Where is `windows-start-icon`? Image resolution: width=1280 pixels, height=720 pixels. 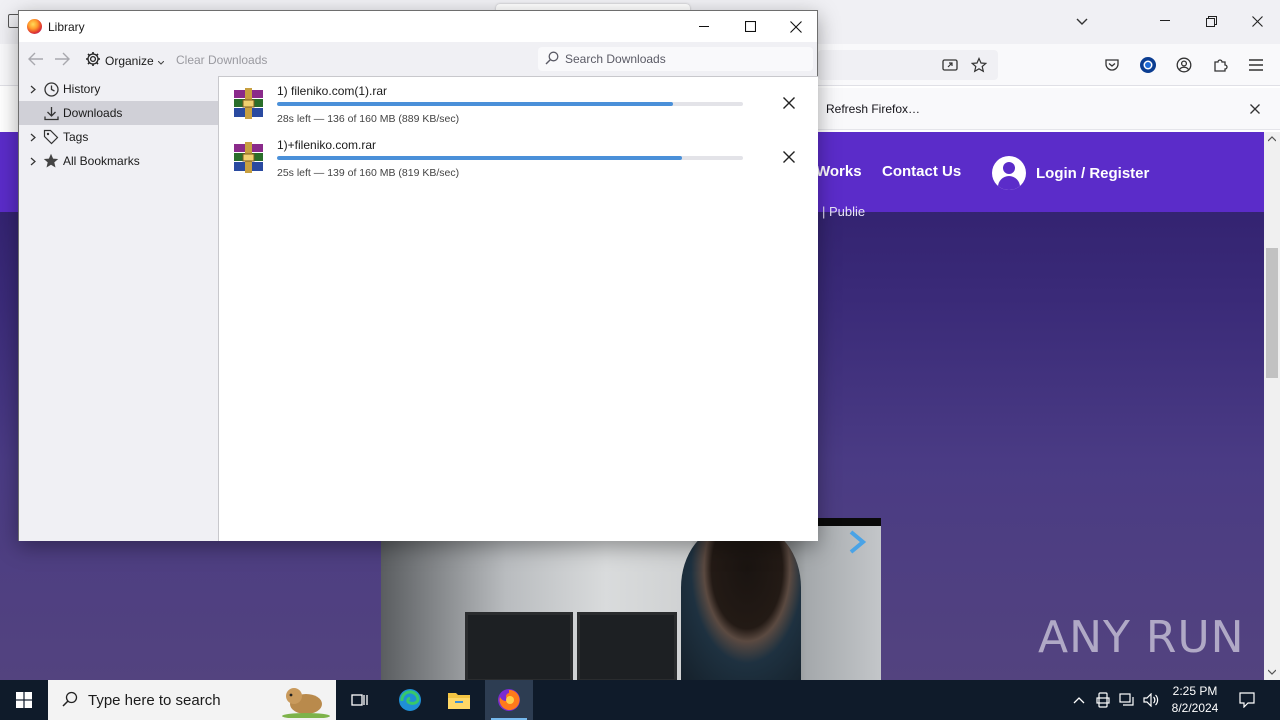
windows-start-icon is located at coordinates (24, 700).